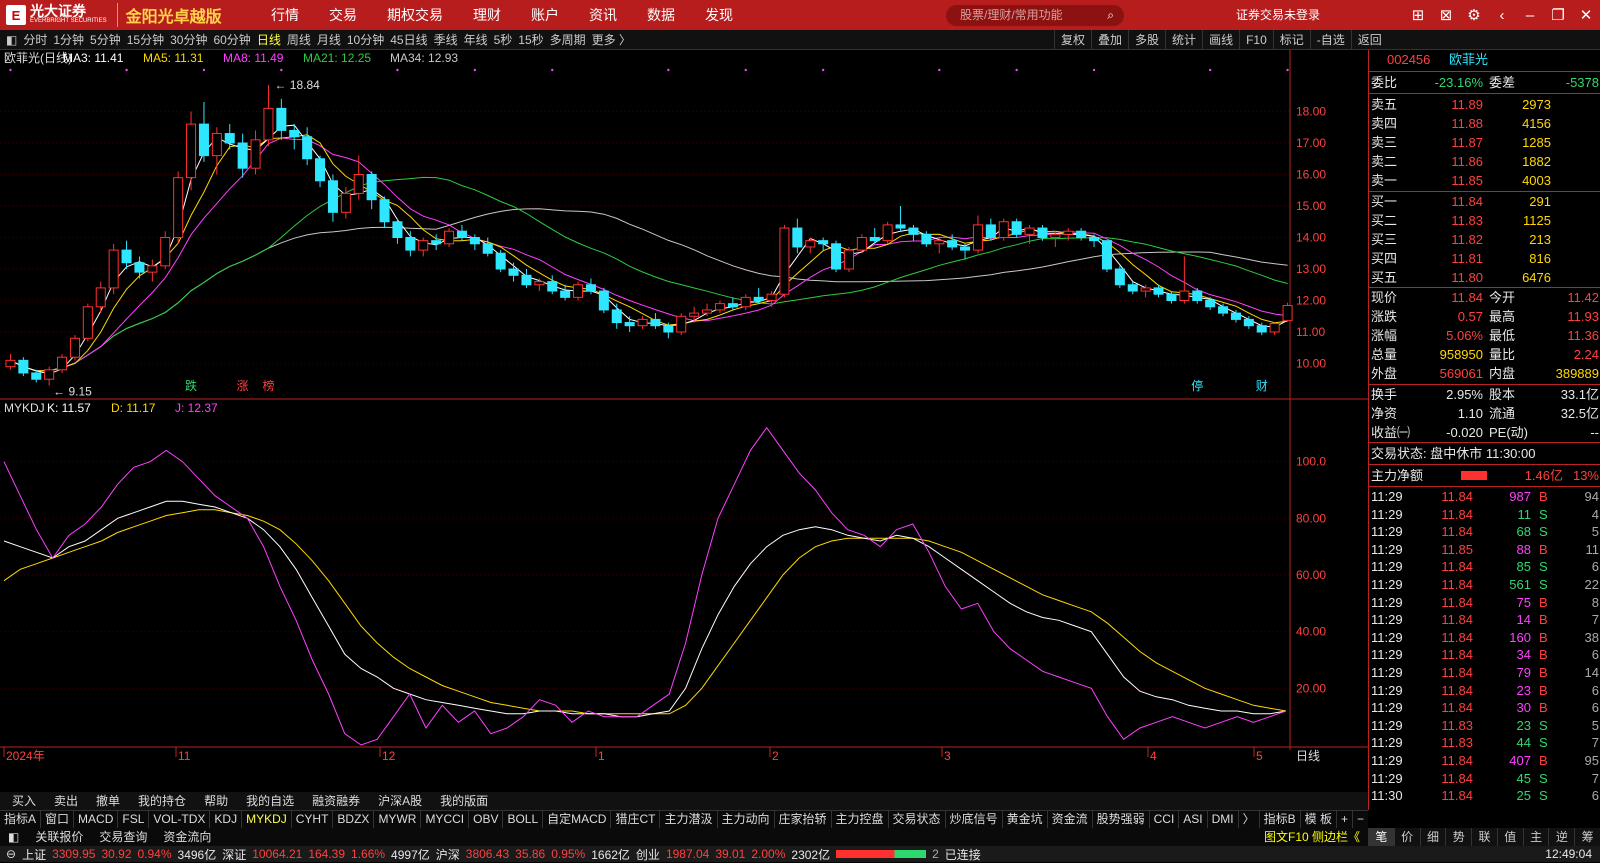  I want to click on side-tab: 筹, so click(1587, 837).